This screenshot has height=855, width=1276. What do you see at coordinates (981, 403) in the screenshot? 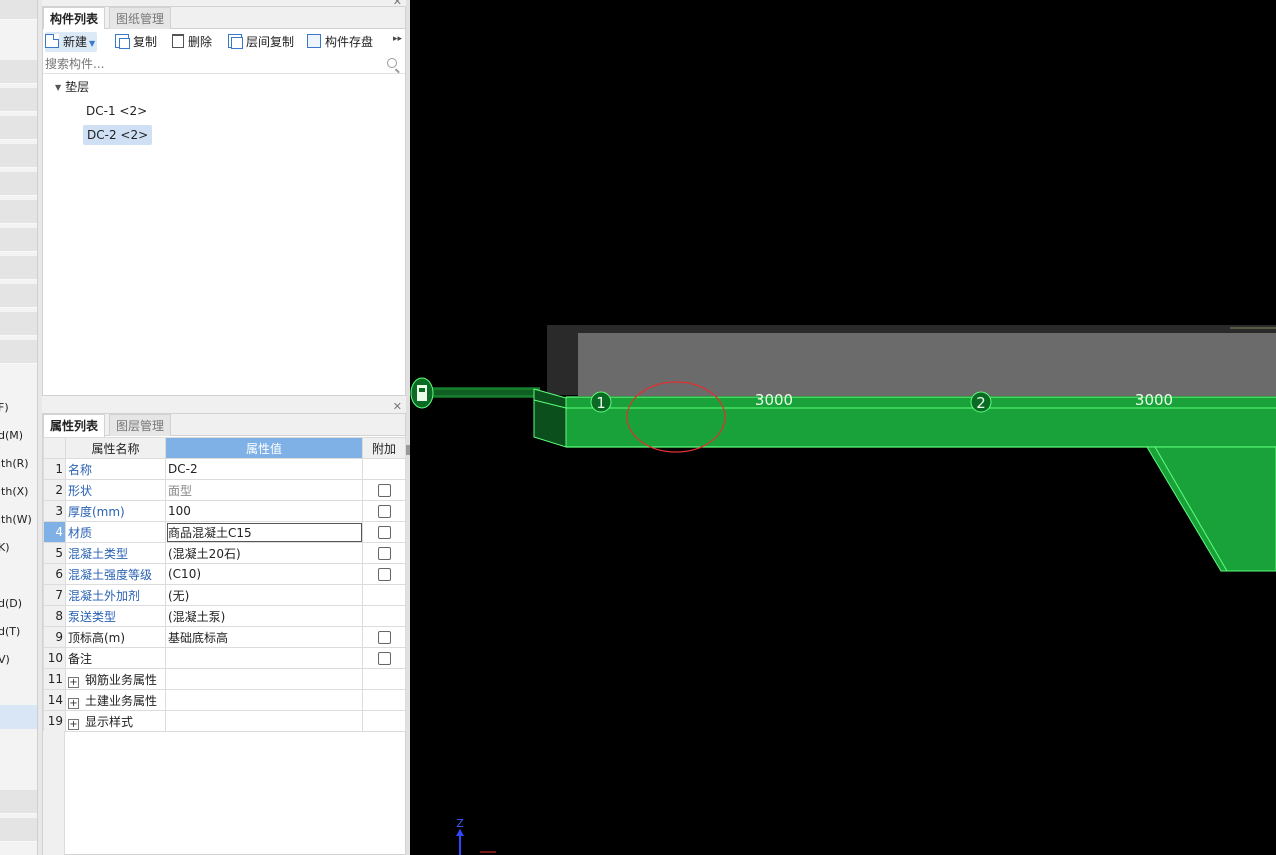
I see `axis-label-2: 2` at bounding box center [981, 403].